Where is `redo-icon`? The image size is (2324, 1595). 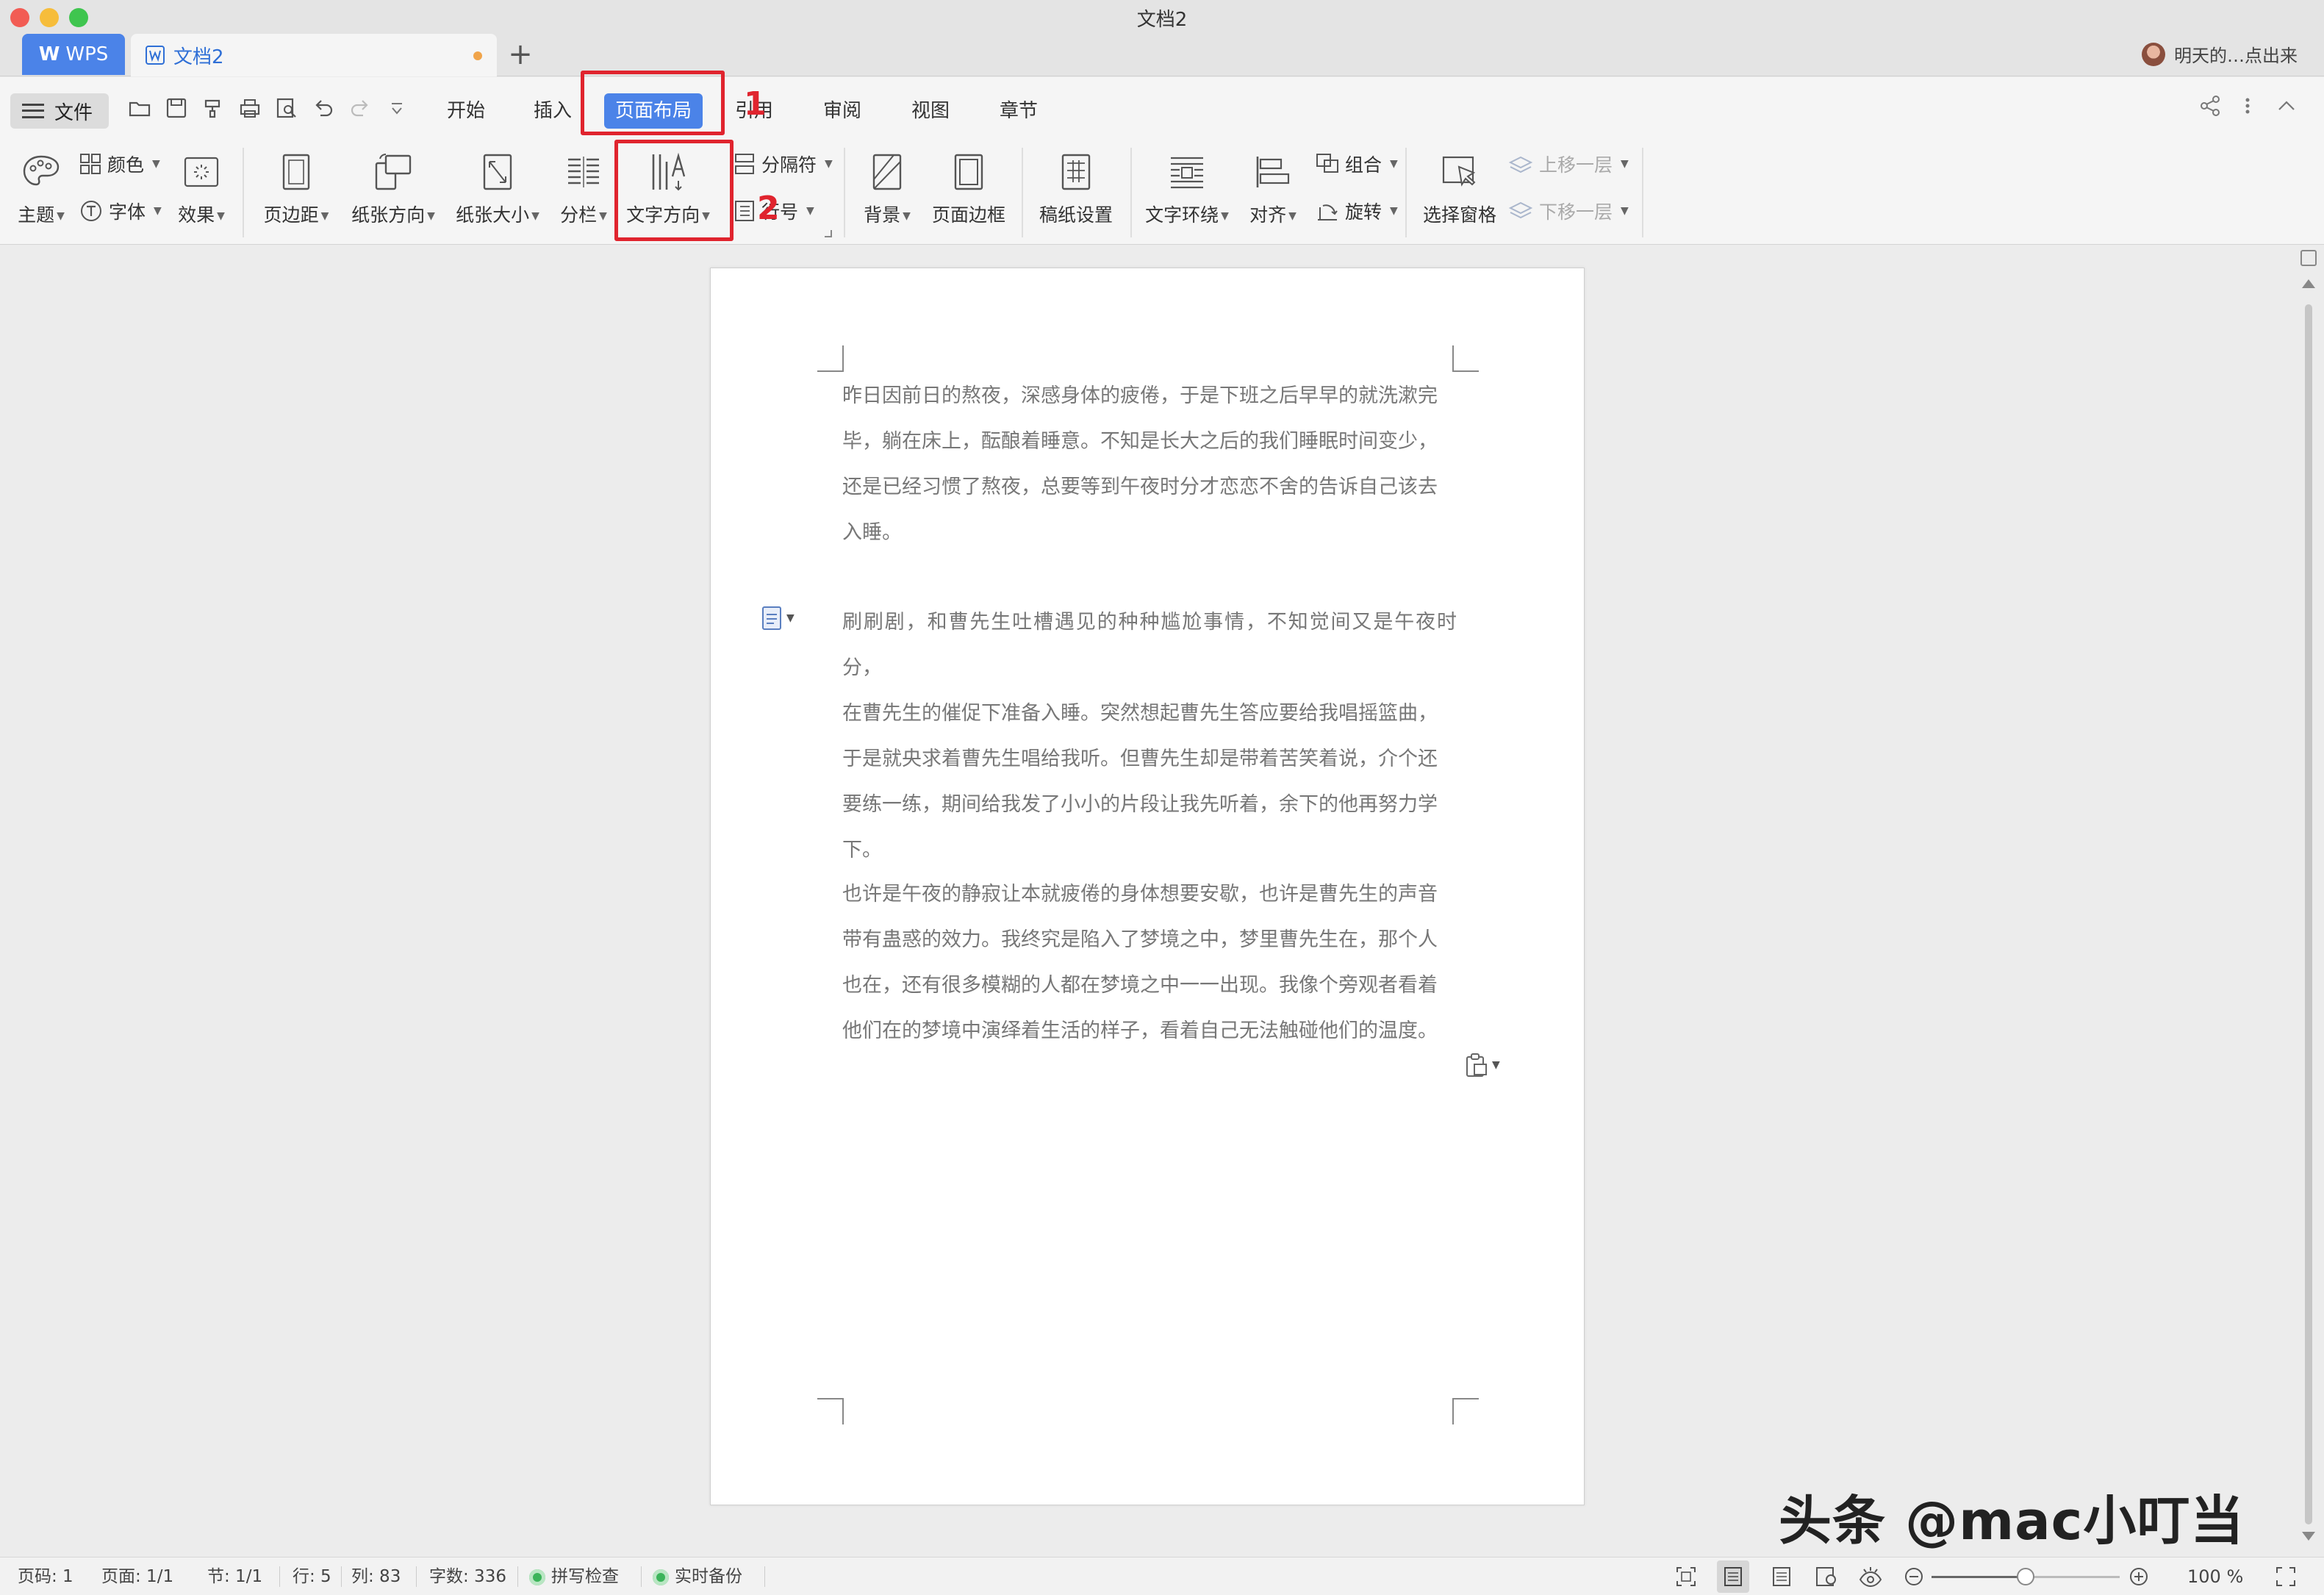 redo-icon is located at coordinates (361, 109).